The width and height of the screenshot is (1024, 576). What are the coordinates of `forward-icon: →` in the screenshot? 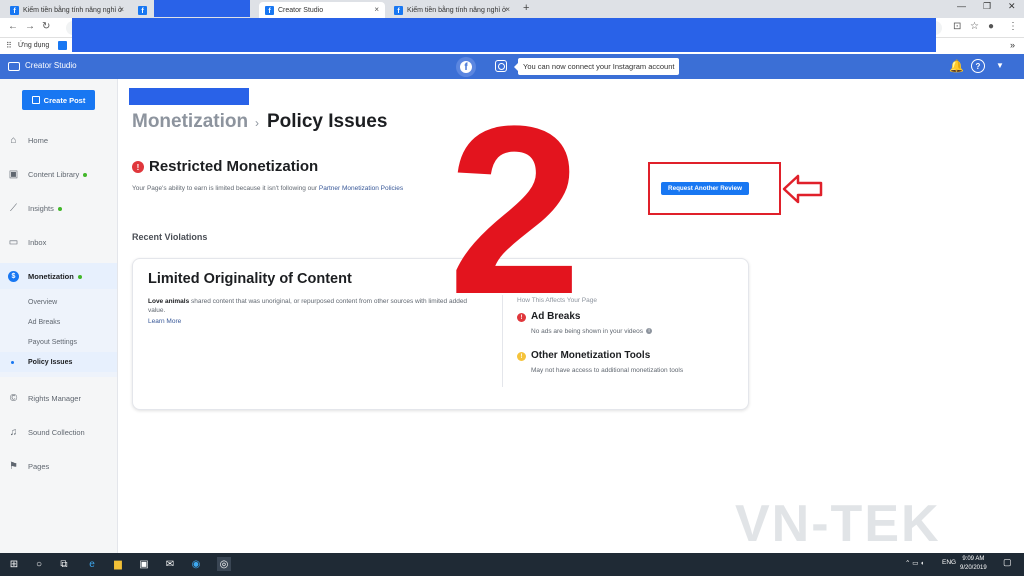 It's located at (30, 26).